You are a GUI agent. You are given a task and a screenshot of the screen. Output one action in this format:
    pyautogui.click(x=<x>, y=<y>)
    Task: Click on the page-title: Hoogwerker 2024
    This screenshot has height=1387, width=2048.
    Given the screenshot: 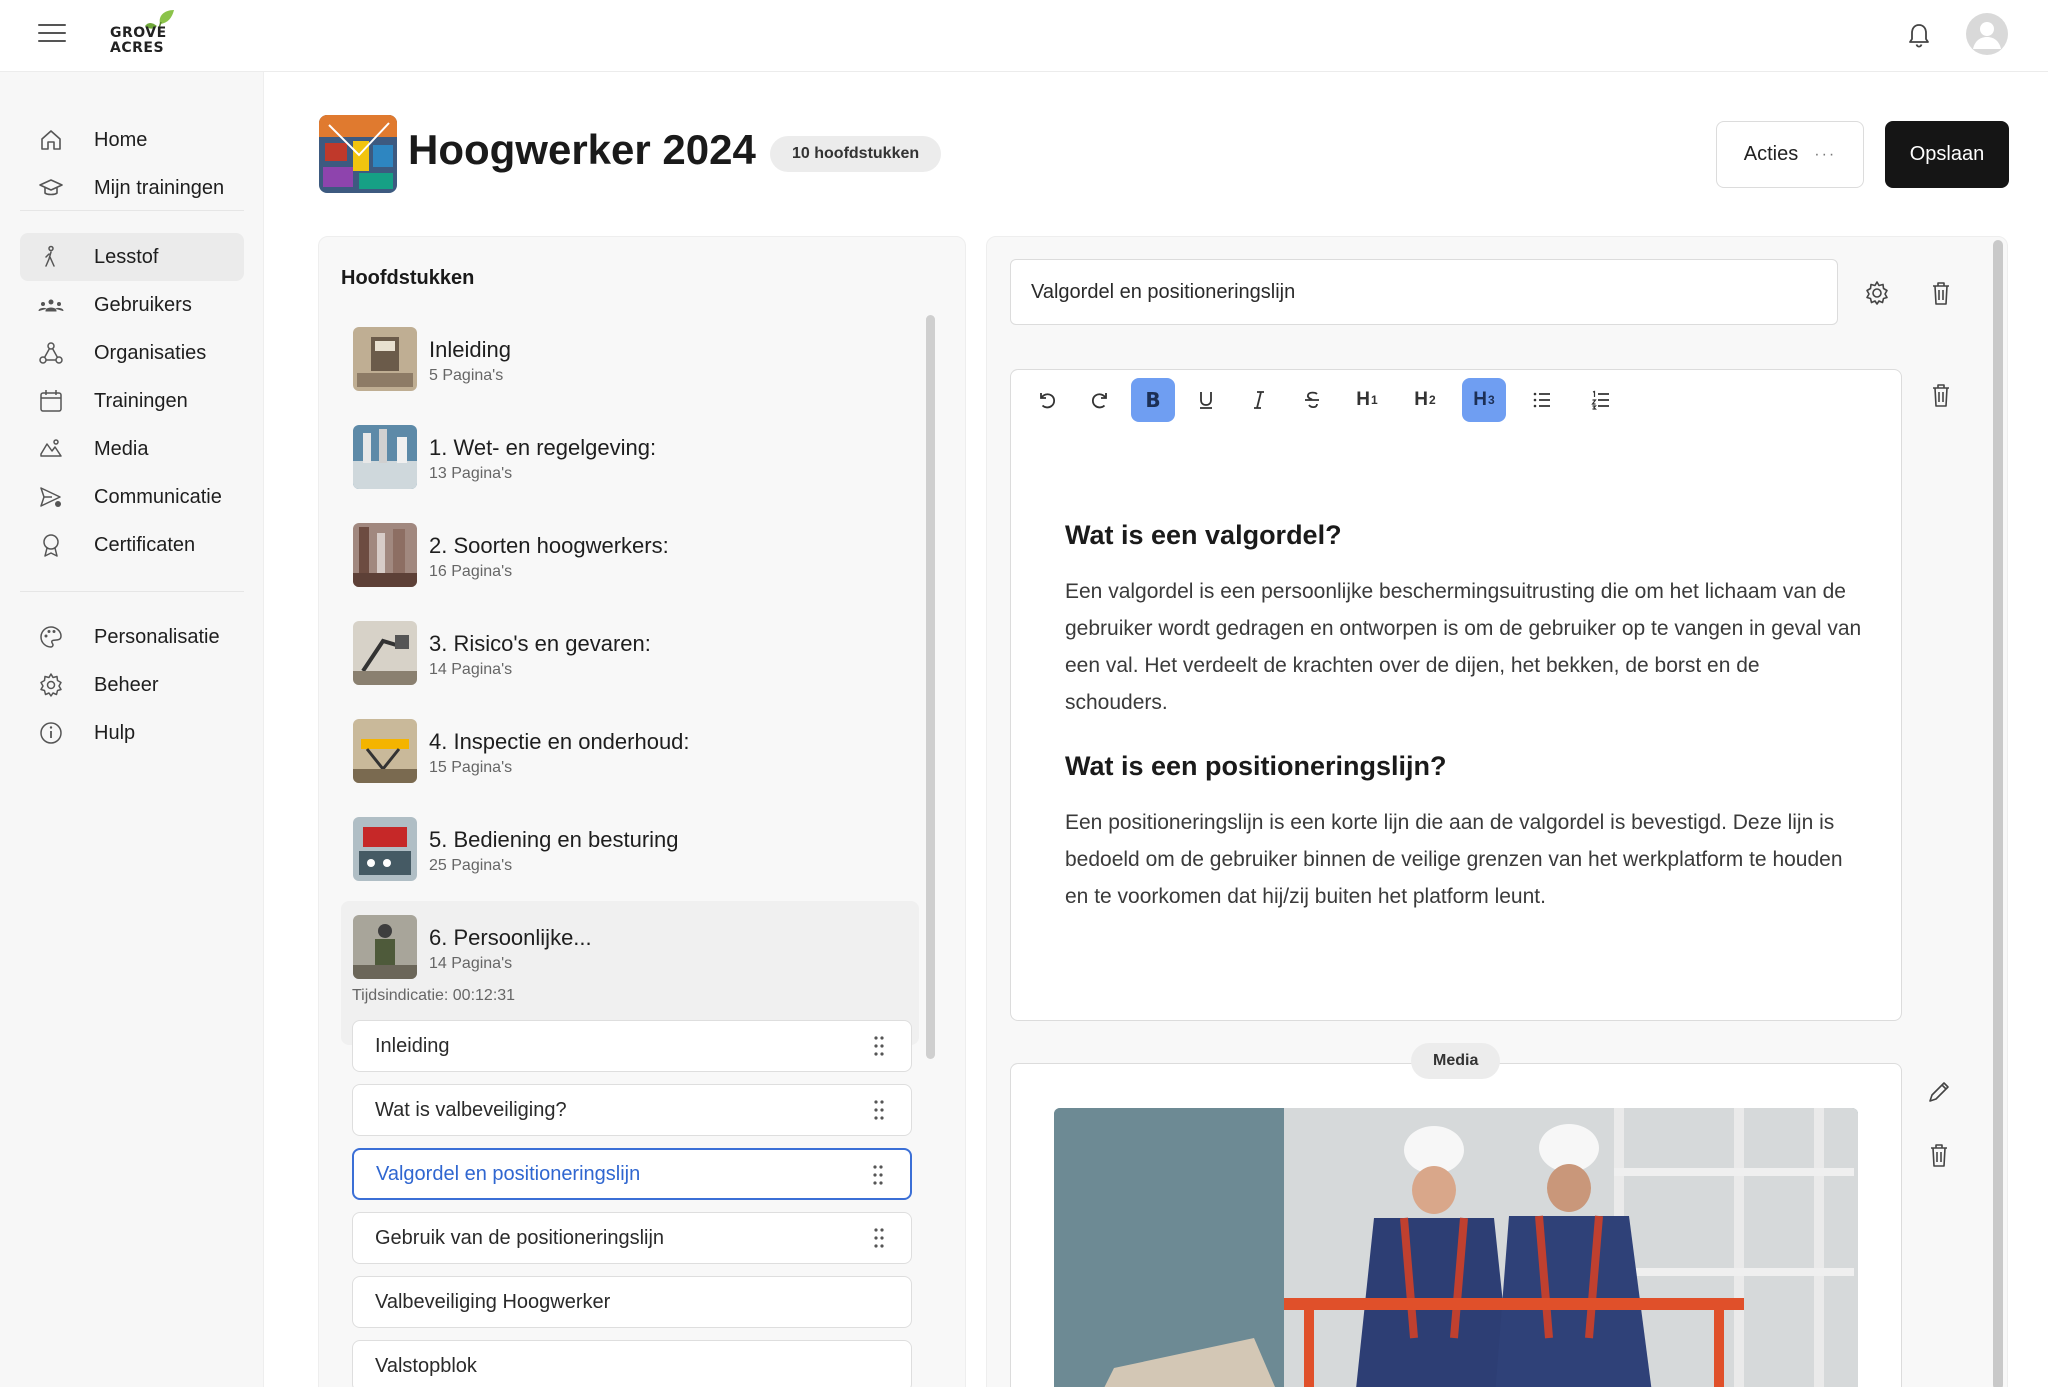 What is the action you would take?
    pyautogui.click(x=582, y=149)
    